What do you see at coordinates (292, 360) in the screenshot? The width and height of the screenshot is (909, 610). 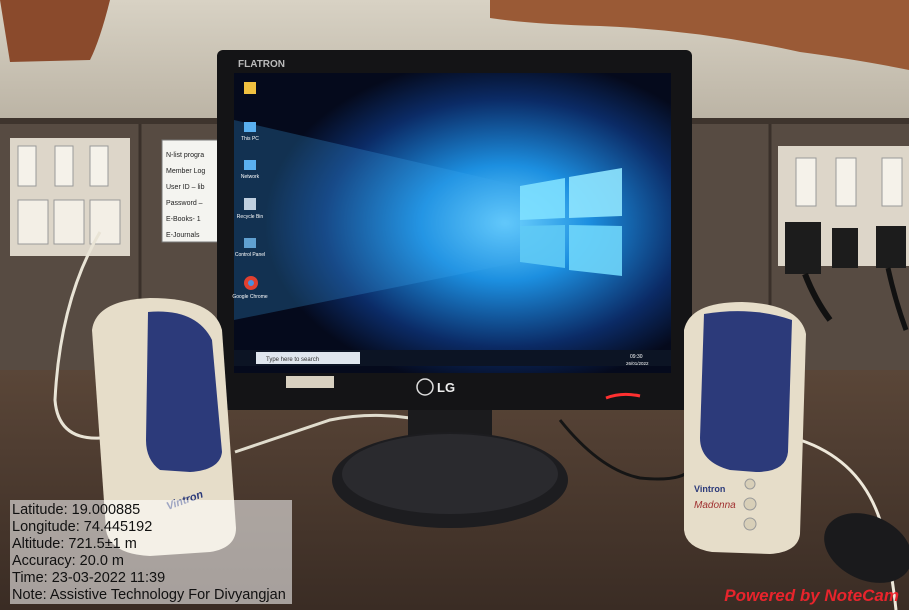 I see `taskbar-search-text: Type here to search` at bounding box center [292, 360].